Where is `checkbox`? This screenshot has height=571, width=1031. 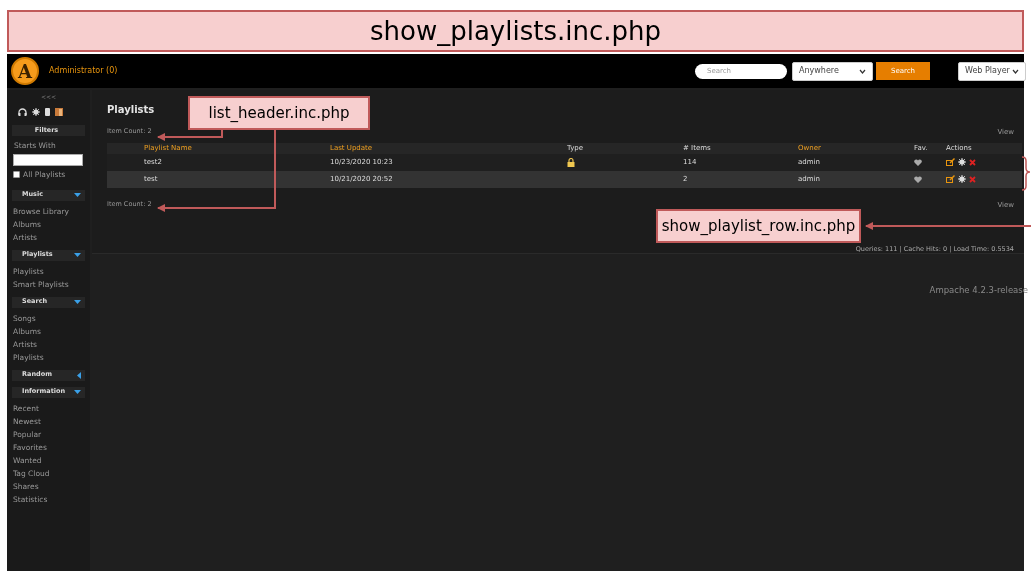 checkbox is located at coordinates (16, 175).